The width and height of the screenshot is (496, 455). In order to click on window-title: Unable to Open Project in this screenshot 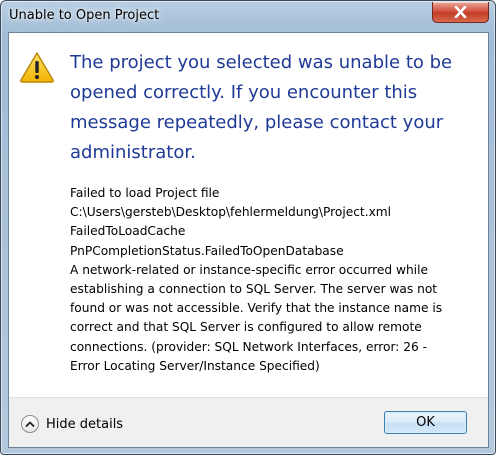, I will do `click(84, 15)`.